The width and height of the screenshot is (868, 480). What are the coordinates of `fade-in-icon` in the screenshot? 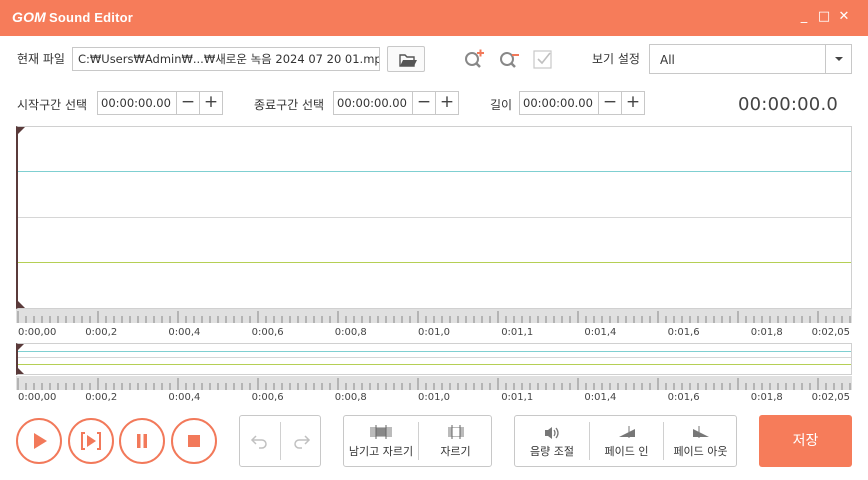 It's located at (626, 432).